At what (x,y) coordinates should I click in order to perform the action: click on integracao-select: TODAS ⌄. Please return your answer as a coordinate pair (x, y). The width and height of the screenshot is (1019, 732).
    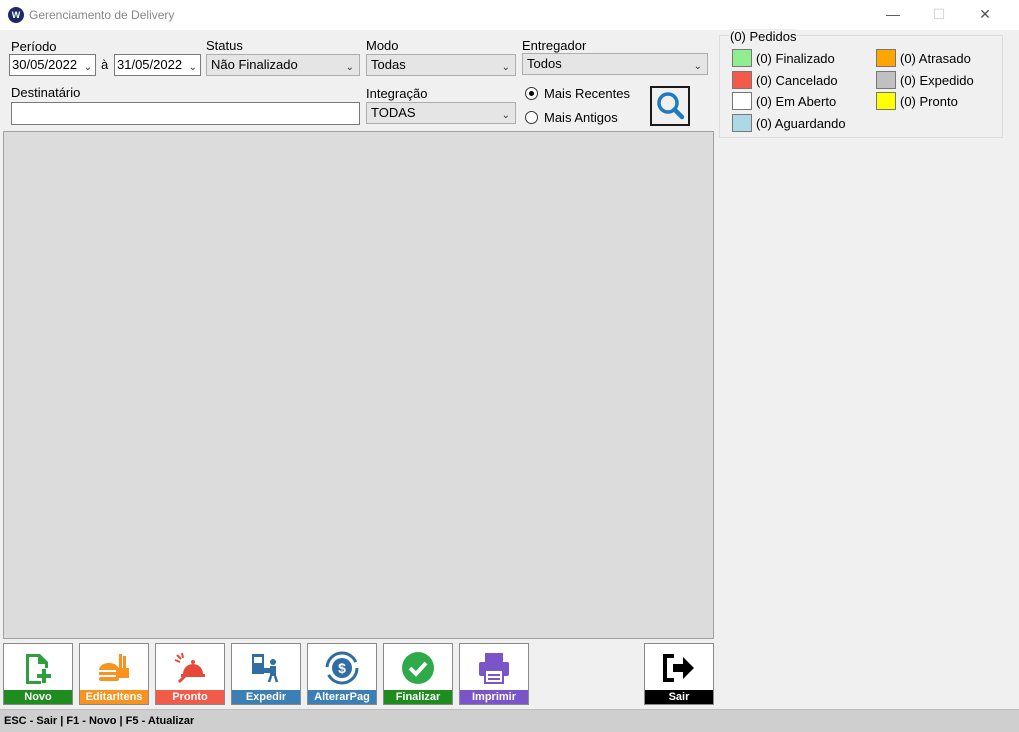
    Looking at the image, I should click on (441, 113).